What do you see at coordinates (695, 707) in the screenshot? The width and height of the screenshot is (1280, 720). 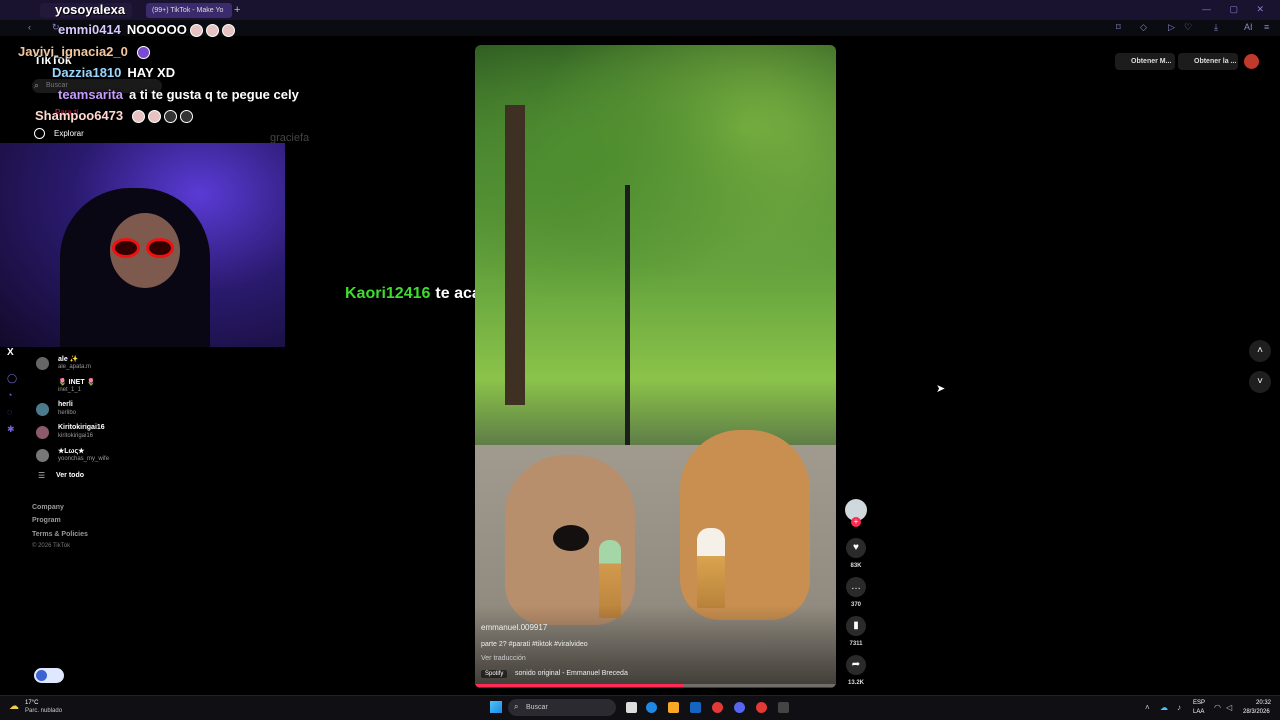 I see `mail-icon` at bounding box center [695, 707].